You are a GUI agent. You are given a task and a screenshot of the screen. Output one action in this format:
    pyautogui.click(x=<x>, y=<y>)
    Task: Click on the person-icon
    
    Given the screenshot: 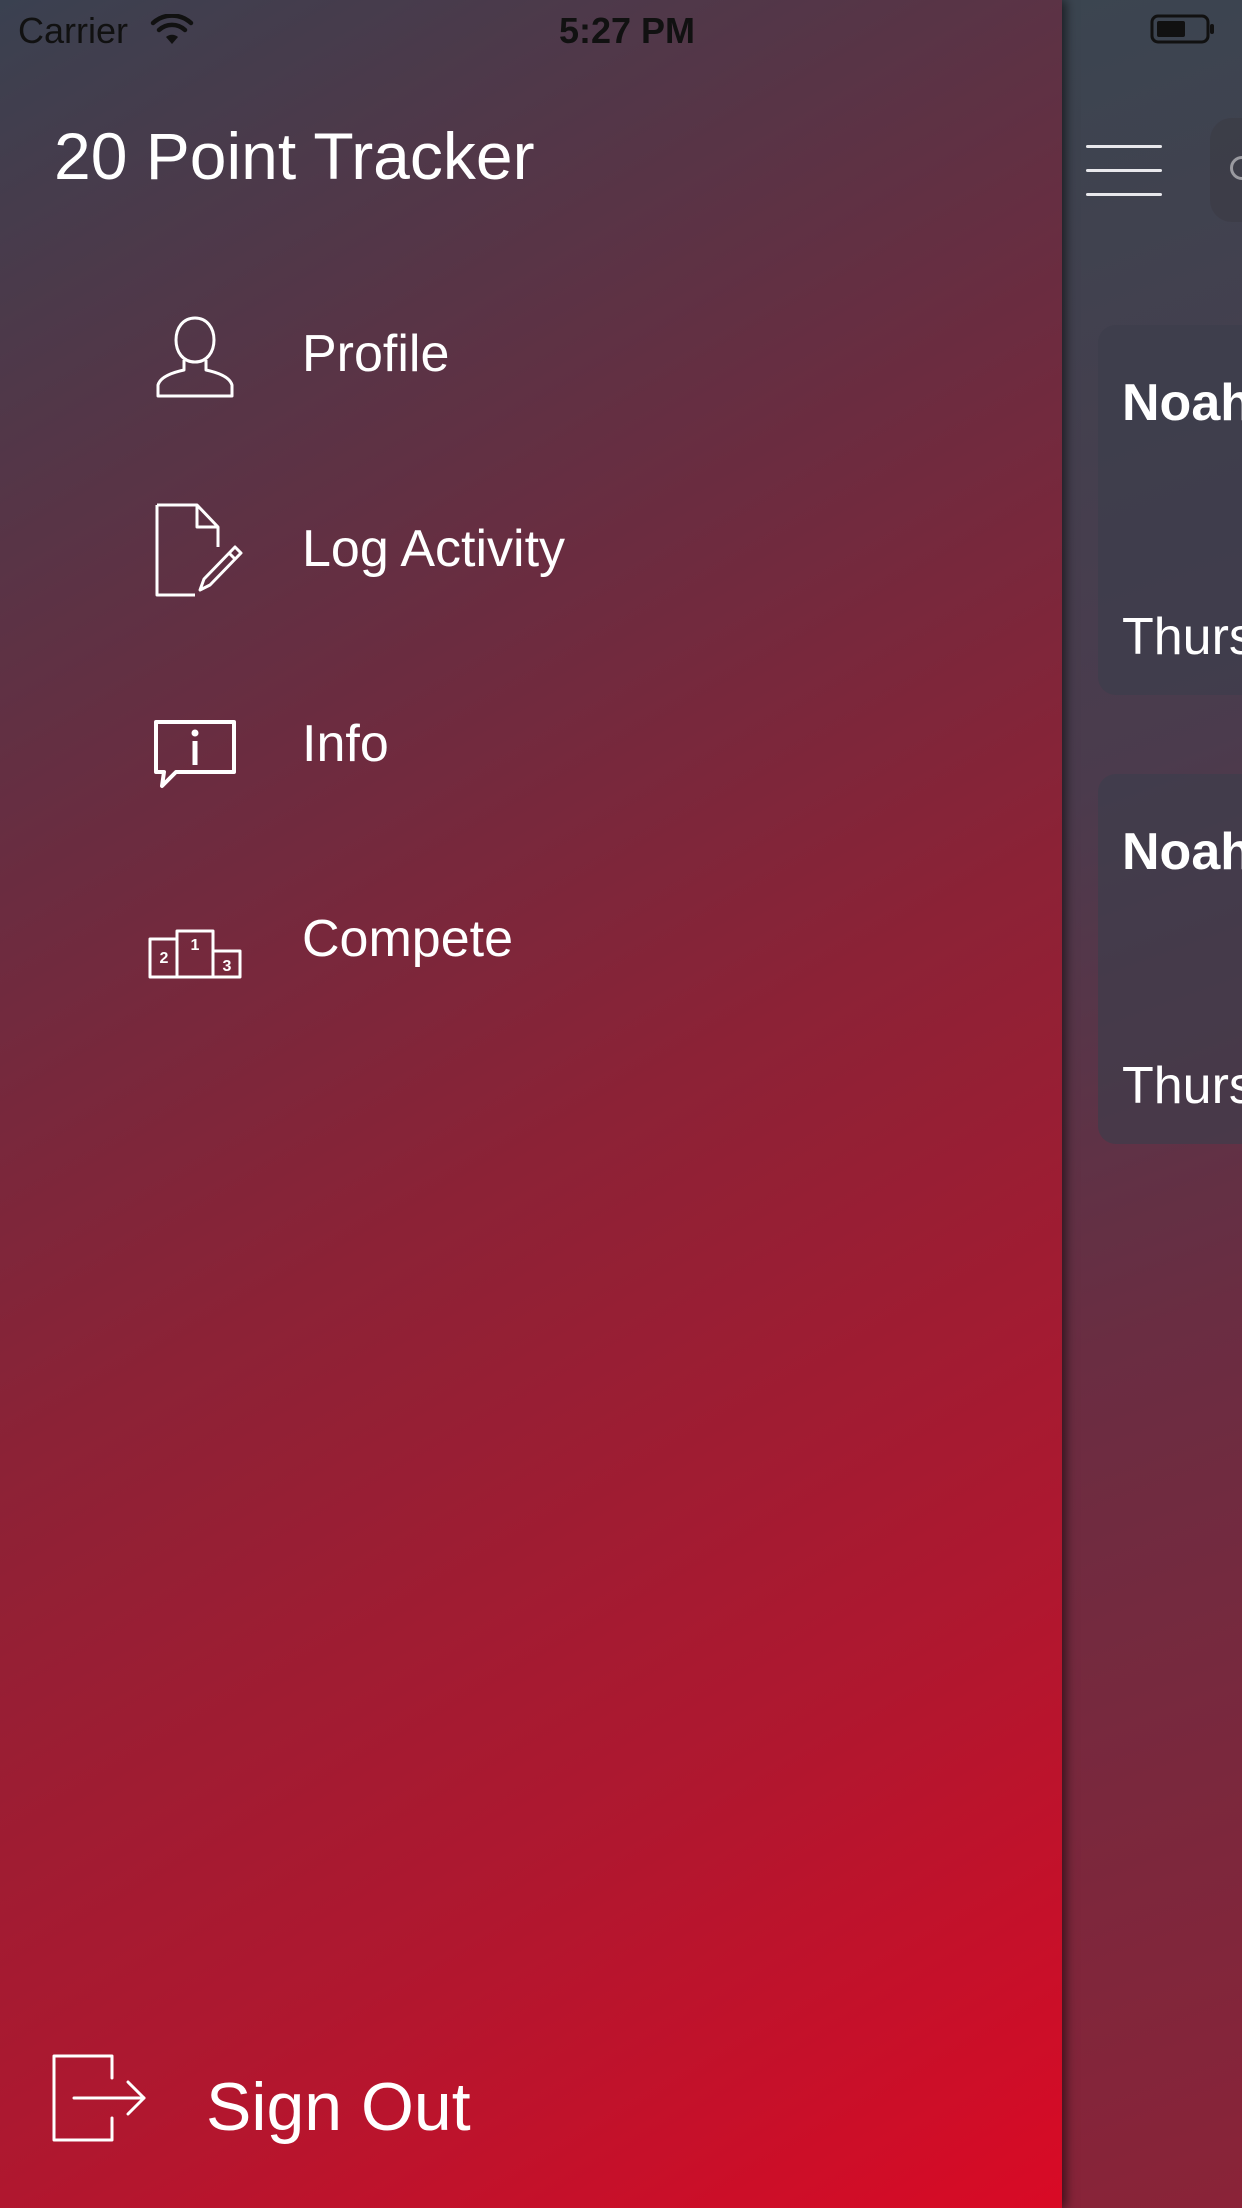 What is the action you would take?
    pyautogui.click(x=195, y=357)
    